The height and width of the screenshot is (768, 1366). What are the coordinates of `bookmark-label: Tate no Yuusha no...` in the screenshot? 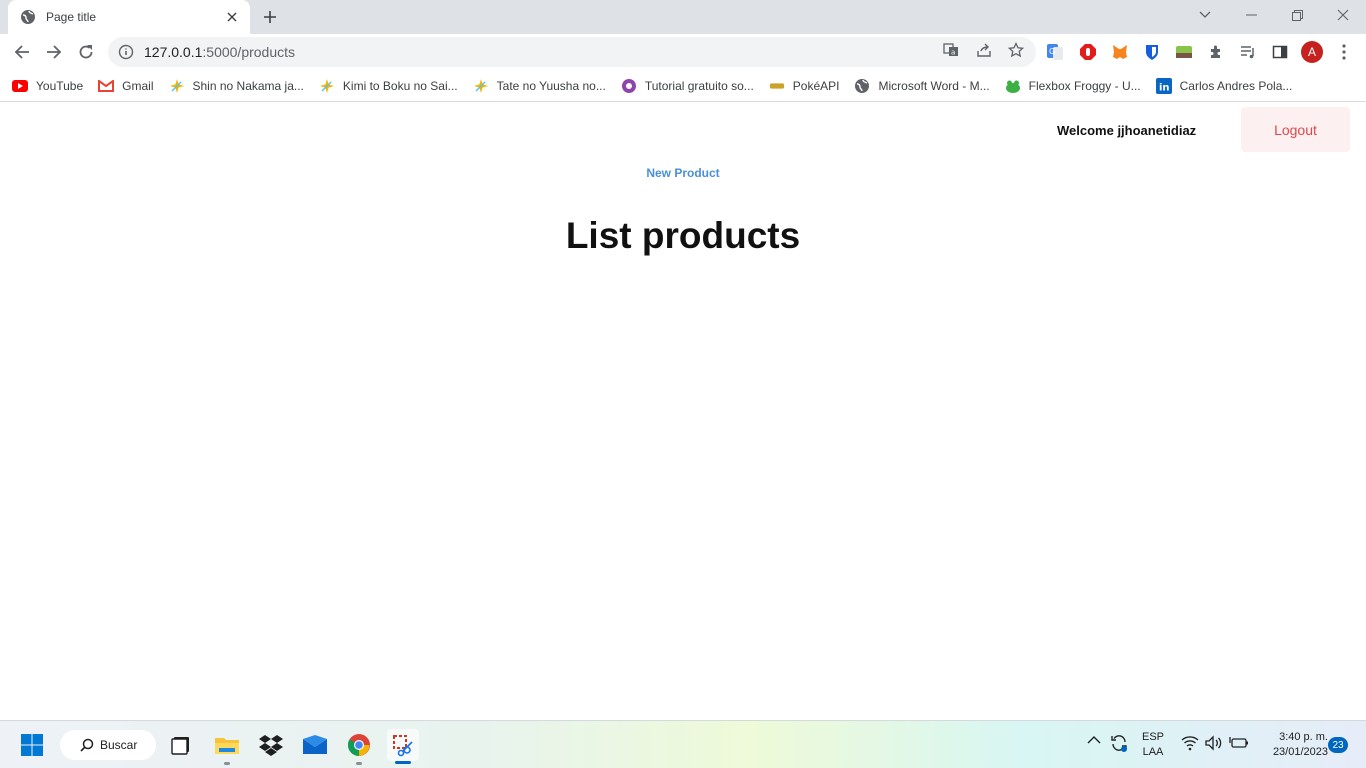 It's located at (551, 85).